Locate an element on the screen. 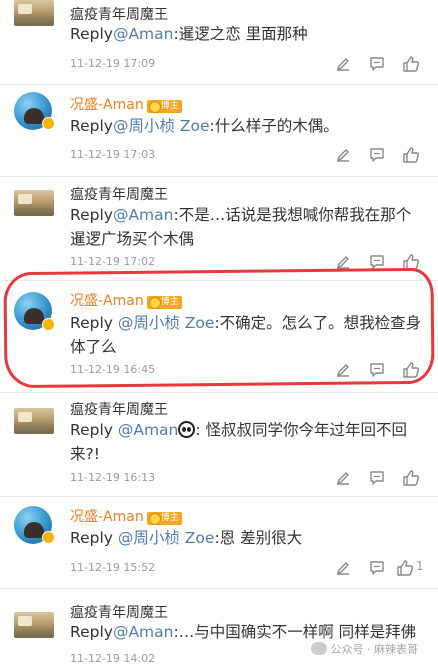 Image resolution: width=438 pixels, height=672 pixels. watermark: 公众号 · 麻辣表哥 is located at coordinates (364, 649).